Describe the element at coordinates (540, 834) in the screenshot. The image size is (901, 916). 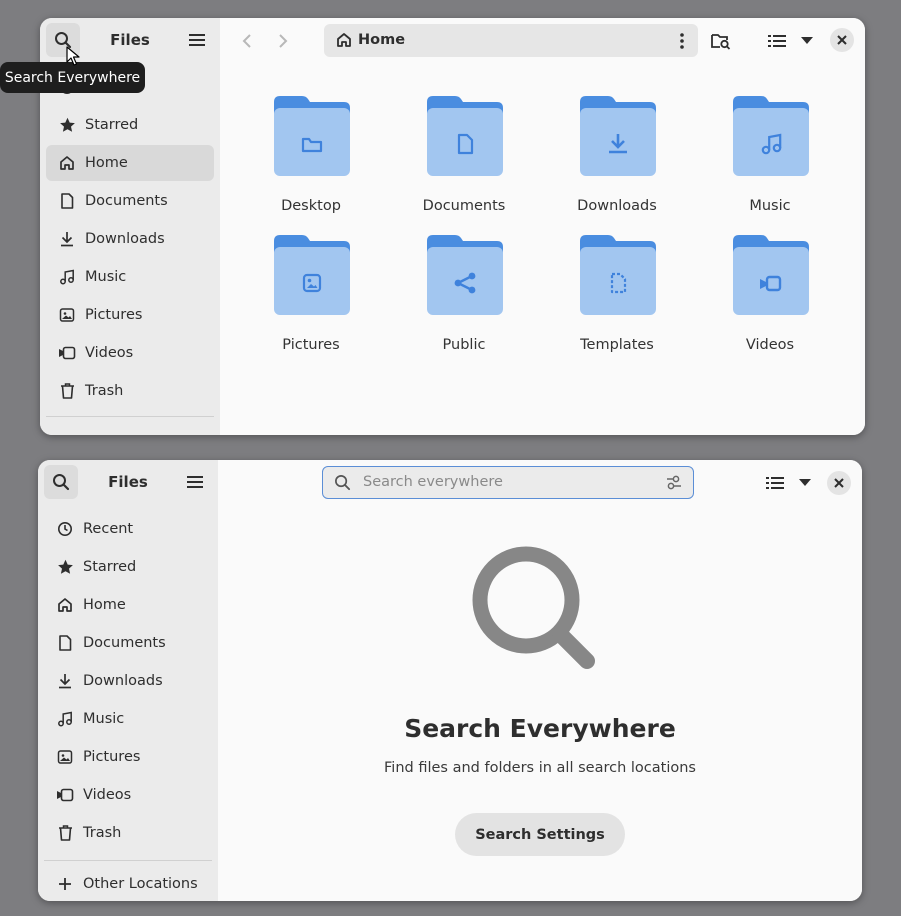
I see `search-settings-button: Search Settings` at that location.